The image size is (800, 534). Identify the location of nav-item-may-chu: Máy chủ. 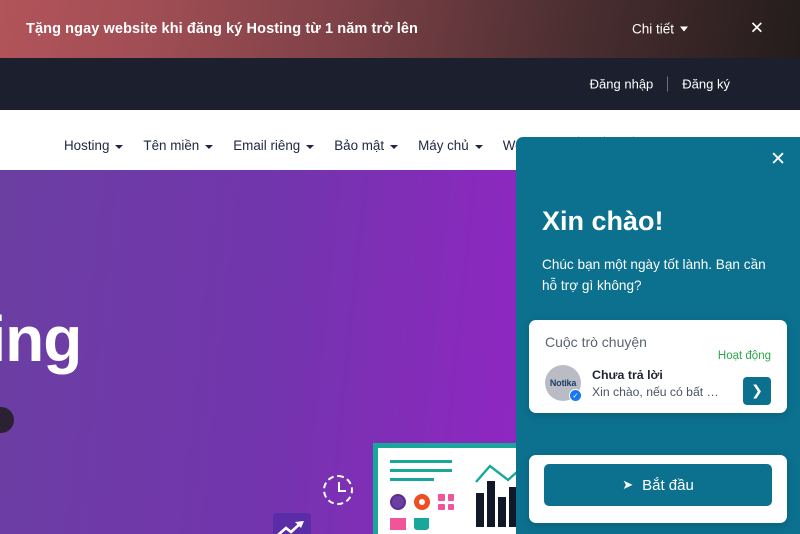
(450, 145).